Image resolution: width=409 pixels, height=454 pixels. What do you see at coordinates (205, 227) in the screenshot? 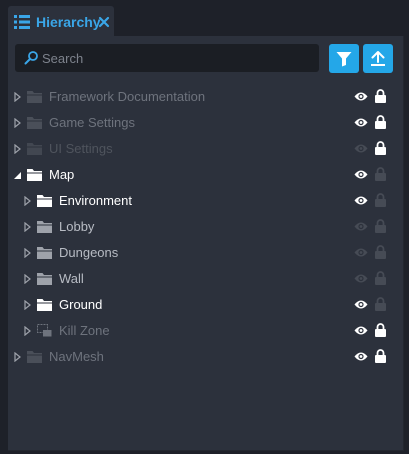
I see `tree-item-lobby: Lobby` at bounding box center [205, 227].